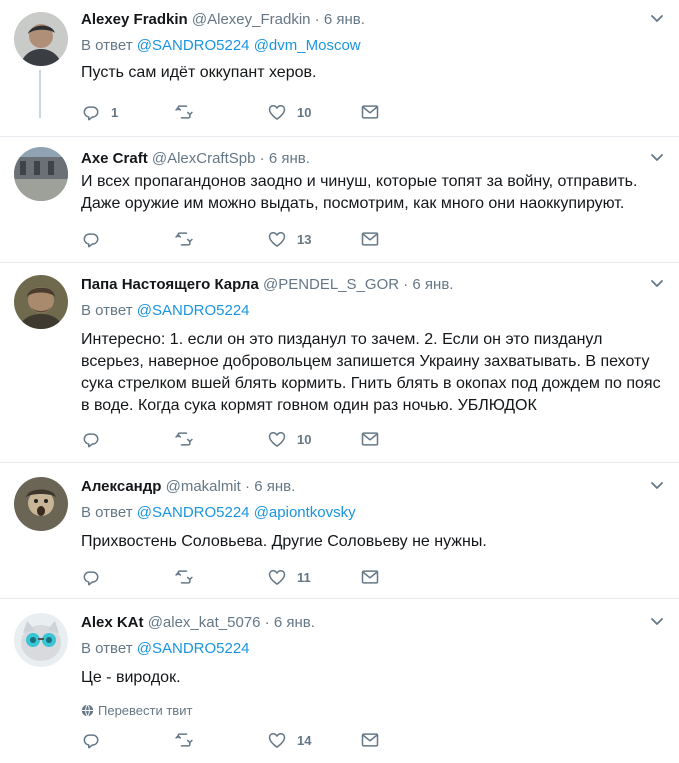 Image resolution: width=679 pixels, height=763 pixels. What do you see at coordinates (313, 577) in the screenshot?
I see `like-button: 11` at bounding box center [313, 577].